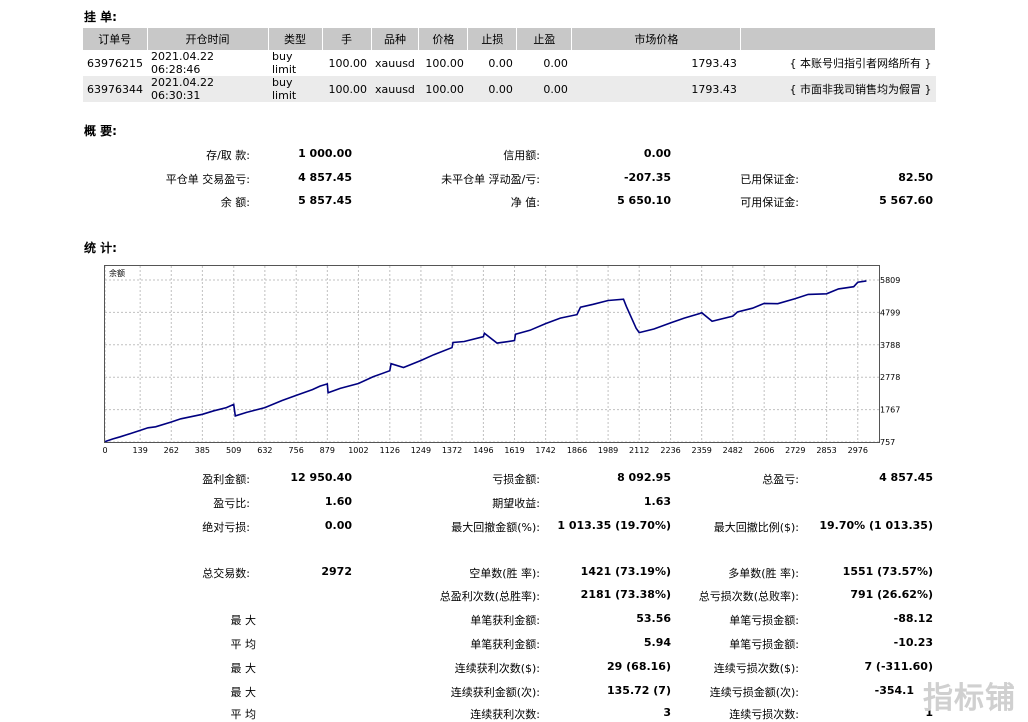  What do you see at coordinates (894, 690) in the screenshot?
I see `max-consec-loss-value: -354.1` at bounding box center [894, 690].